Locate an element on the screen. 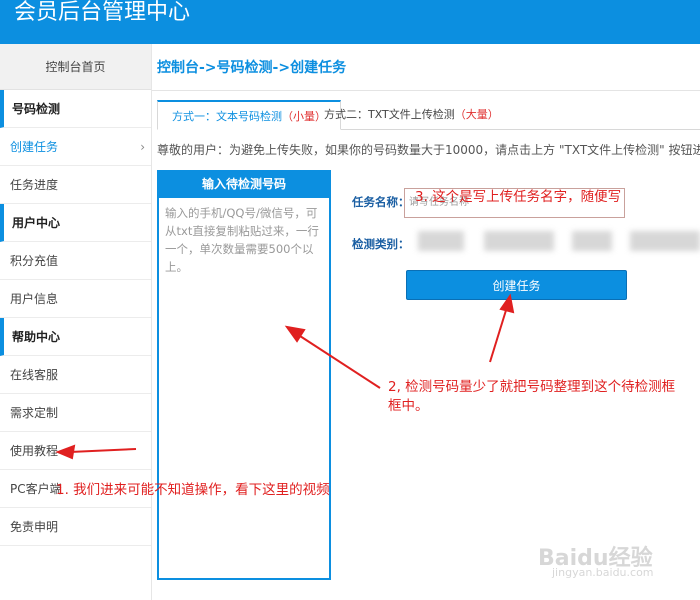 This screenshot has height=600, width=700. annotation-3: 3. 这个是写上传任务名字，随便写 is located at coordinates (518, 197).